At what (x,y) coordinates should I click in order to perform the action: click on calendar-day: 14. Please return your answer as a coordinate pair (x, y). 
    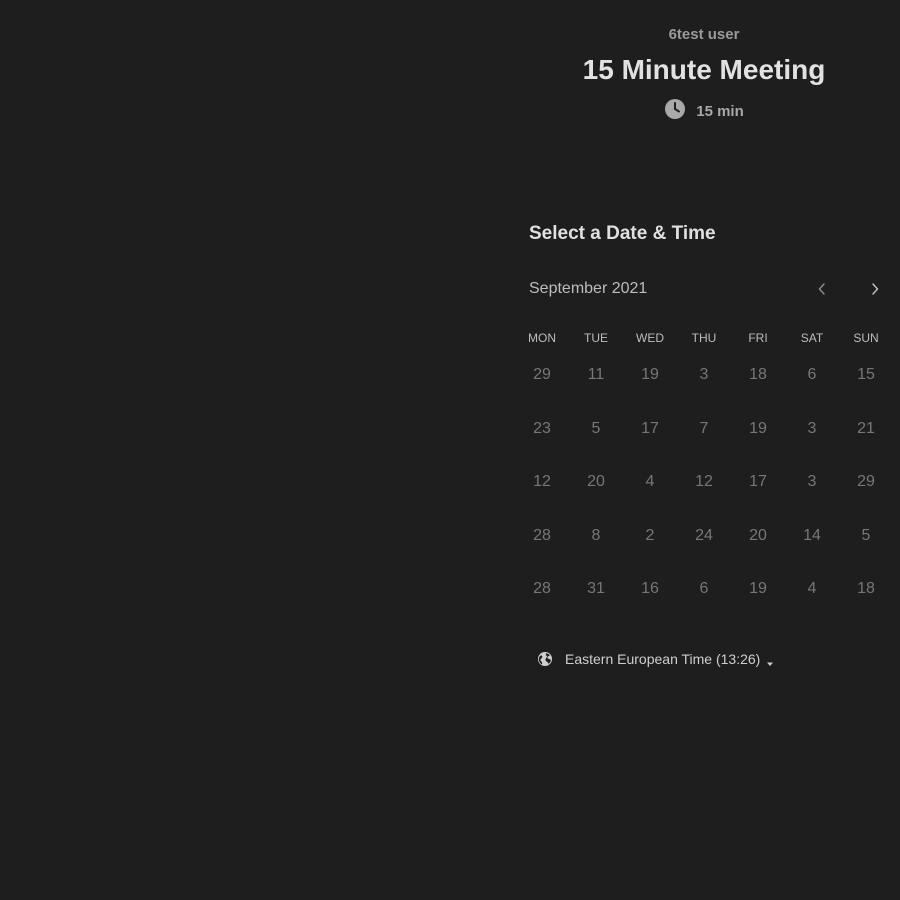
    Looking at the image, I should click on (812, 535).